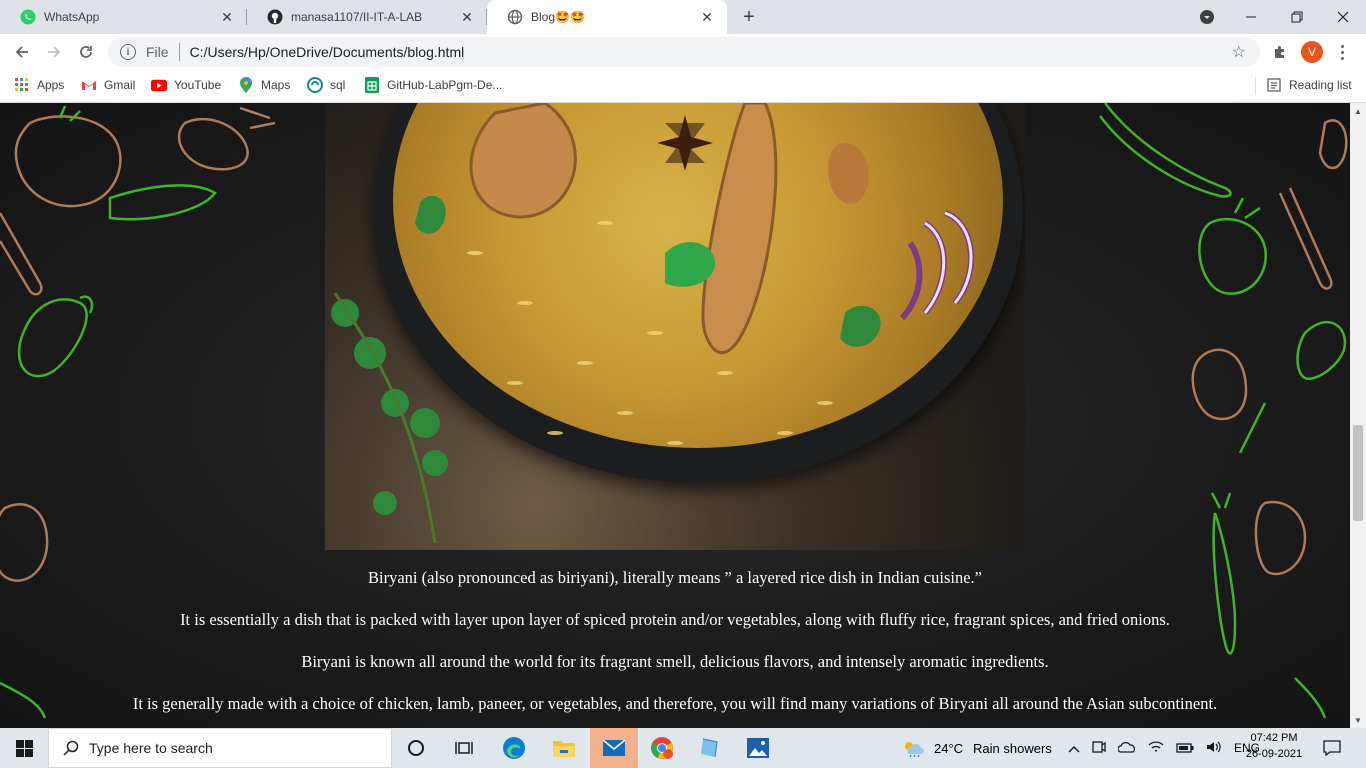 The height and width of the screenshot is (768, 1366). I want to click on weather-text: Rain showers, so click(1012, 748).